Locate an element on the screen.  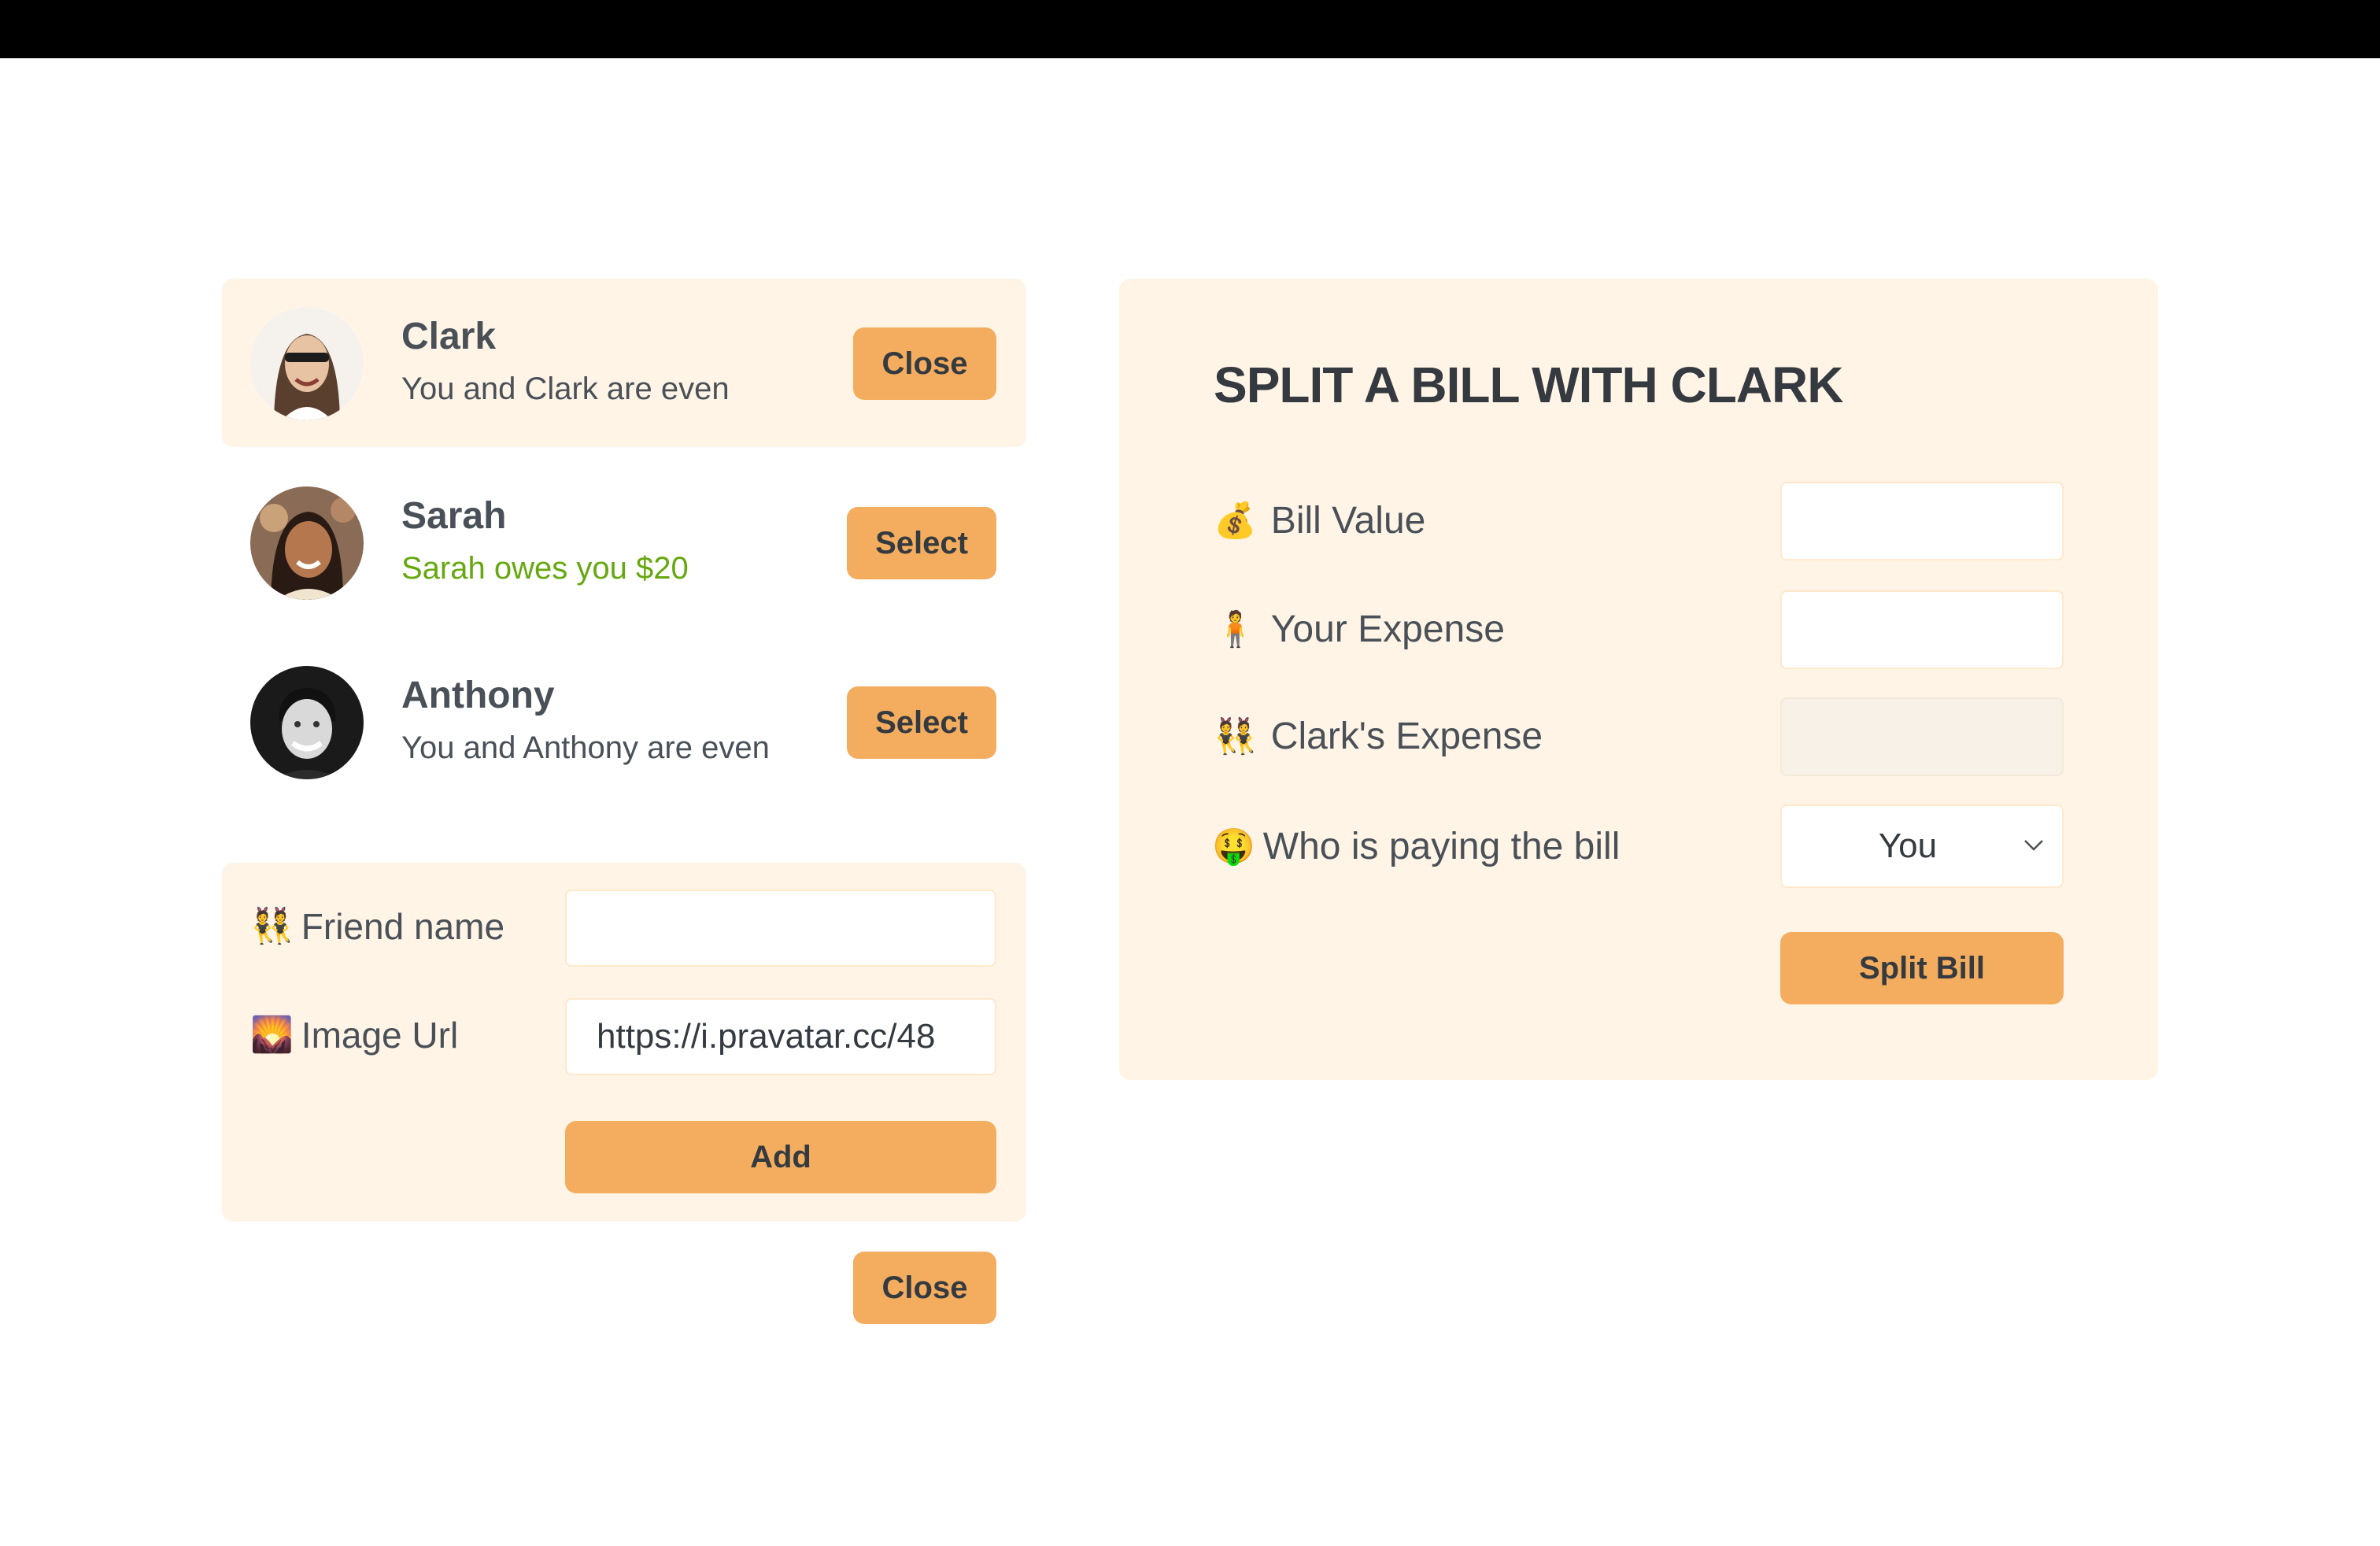
close-form-button: Close is located at coordinates (924, 1288).